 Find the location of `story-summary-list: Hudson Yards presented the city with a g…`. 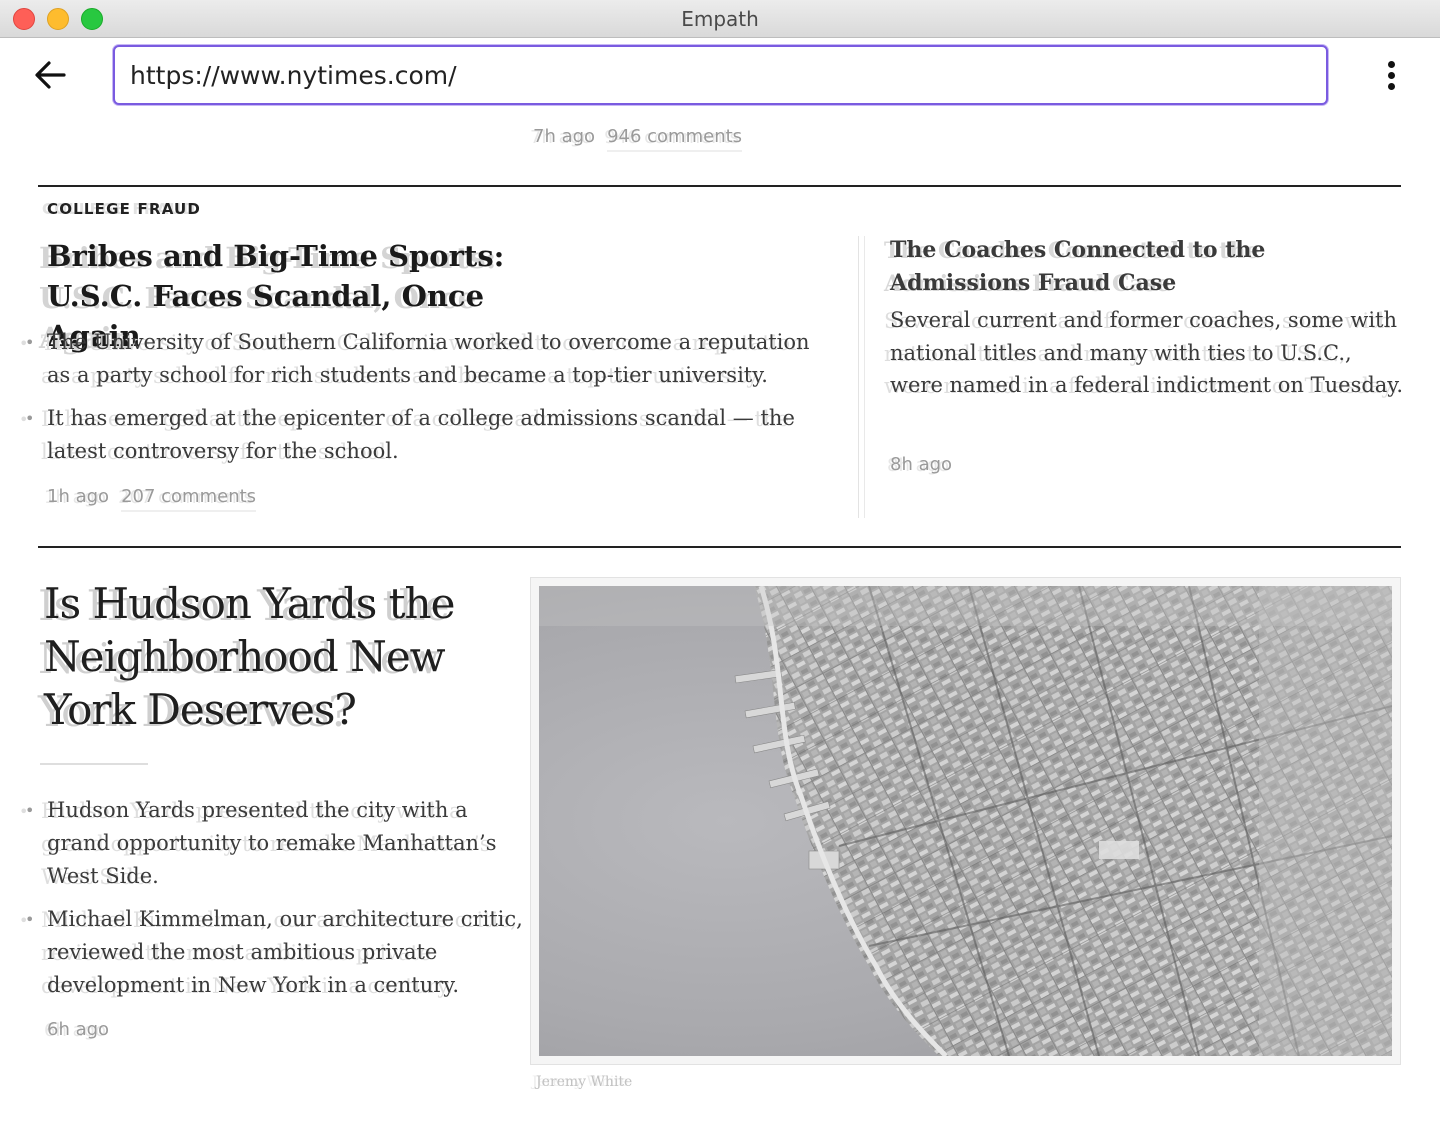

story-summary-list: Hudson Yards presented the city with a g… is located at coordinates (276, 903).